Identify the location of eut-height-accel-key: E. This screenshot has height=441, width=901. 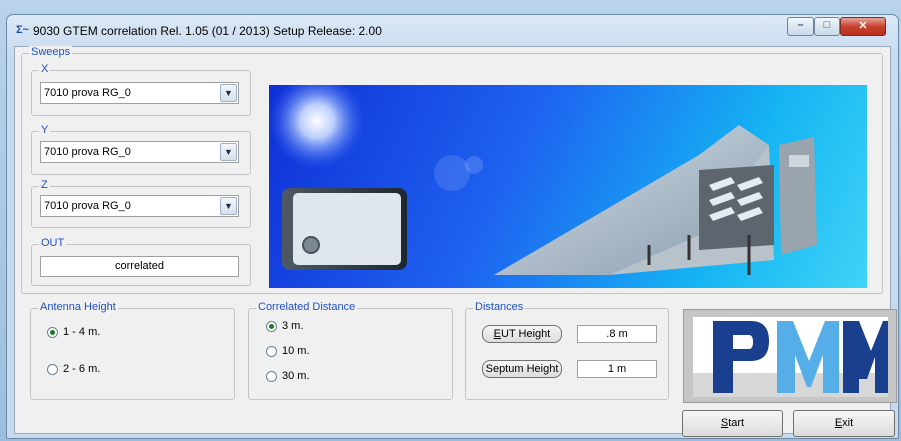
(497, 334).